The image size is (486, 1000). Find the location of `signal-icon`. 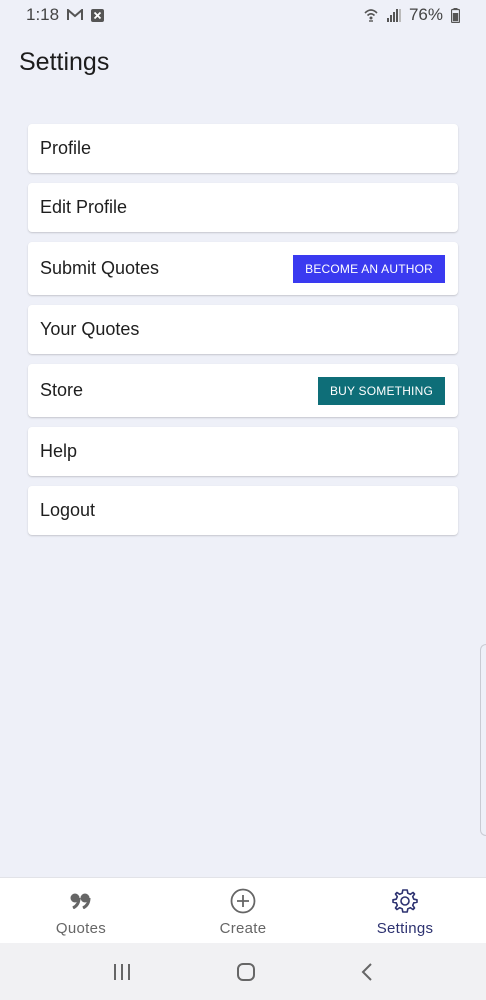

signal-icon is located at coordinates (393, 15).